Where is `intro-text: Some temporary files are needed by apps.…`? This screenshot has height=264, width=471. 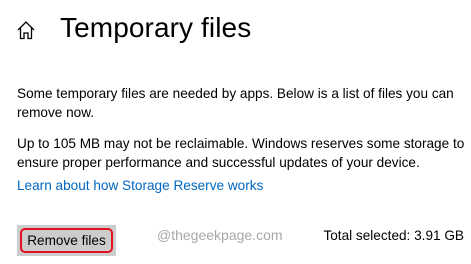
intro-text: Some temporary files are needed by apps.… is located at coordinates (235, 103).